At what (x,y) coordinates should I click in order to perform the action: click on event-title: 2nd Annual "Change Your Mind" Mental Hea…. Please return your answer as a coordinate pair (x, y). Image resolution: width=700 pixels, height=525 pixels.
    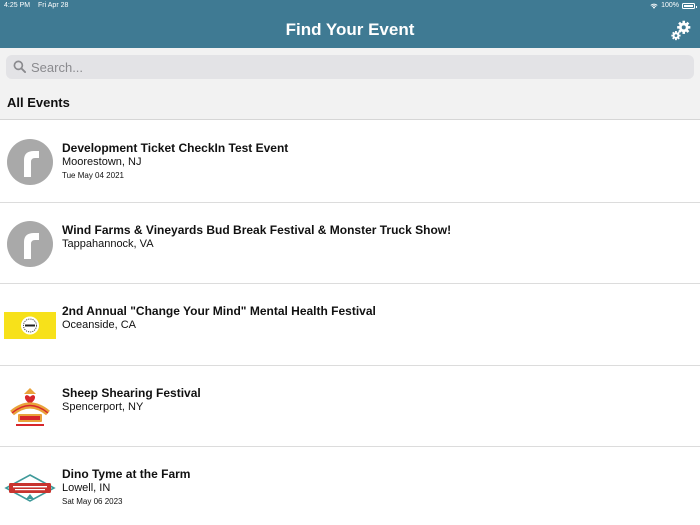
    Looking at the image, I should click on (219, 311).